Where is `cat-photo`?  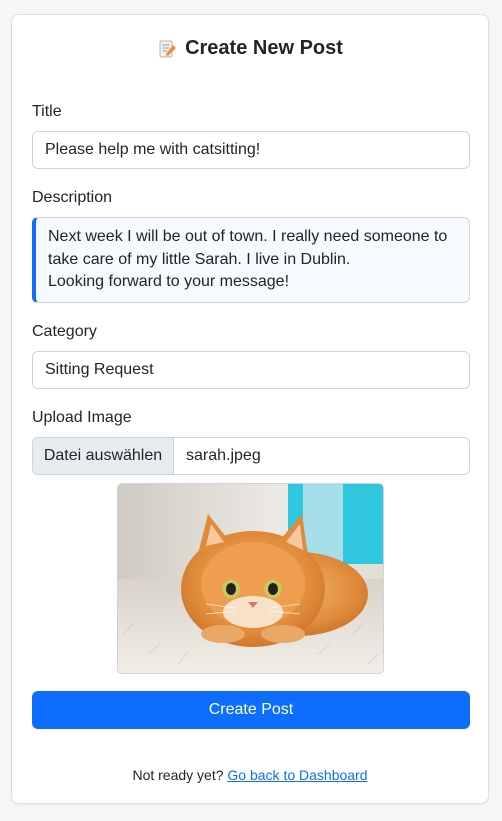
cat-photo is located at coordinates (250, 578).